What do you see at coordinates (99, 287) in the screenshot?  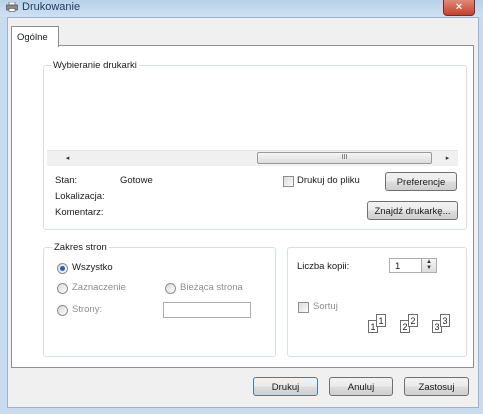 I see `selection-label: Zaznaczenie` at bounding box center [99, 287].